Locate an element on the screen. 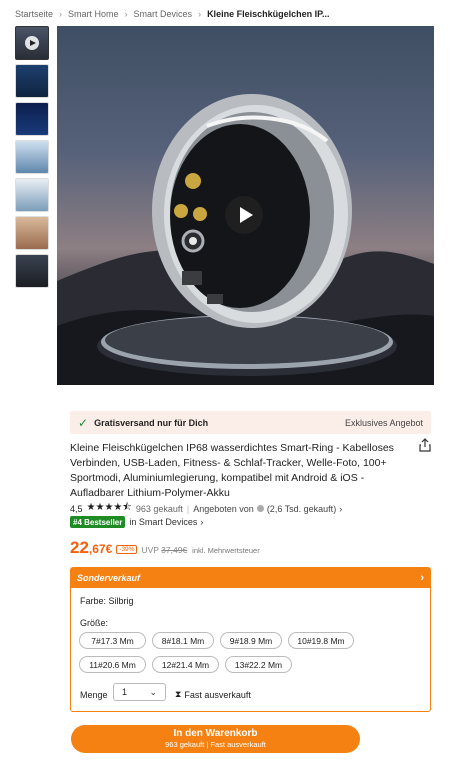 Image resolution: width=450 pixels, height=770 pixels. price-integer: 22 is located at coordinates (79, 547).